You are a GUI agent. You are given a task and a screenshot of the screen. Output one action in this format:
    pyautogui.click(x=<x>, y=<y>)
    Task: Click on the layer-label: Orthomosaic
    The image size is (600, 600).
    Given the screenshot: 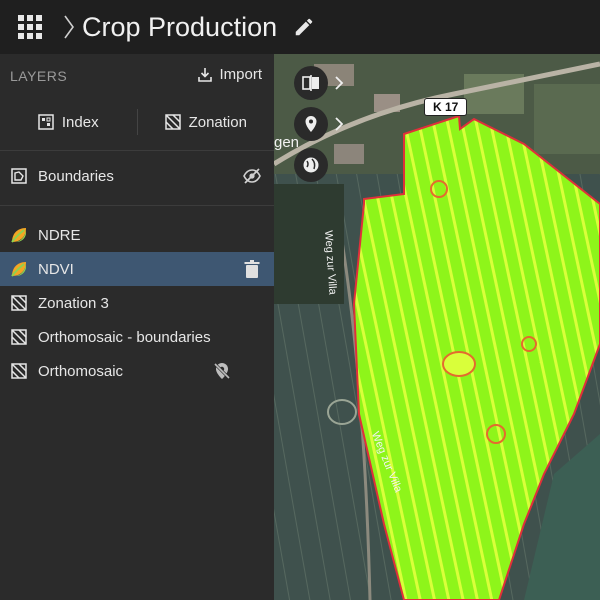 What is the action you would take?
    pyautogui.click(x=81, y=371)
    